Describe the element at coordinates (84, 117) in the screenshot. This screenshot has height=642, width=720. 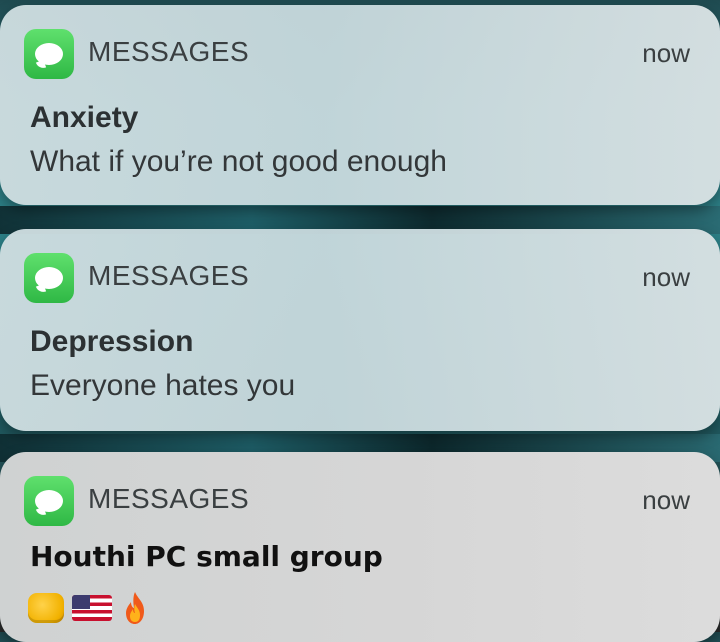
I see `notification-title: Anxiety` at that location.